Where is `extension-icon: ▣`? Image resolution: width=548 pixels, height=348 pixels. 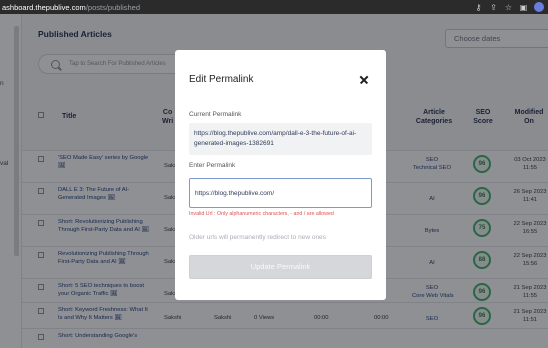
extension-icon: ▣ is located at coordinates (523, 7).